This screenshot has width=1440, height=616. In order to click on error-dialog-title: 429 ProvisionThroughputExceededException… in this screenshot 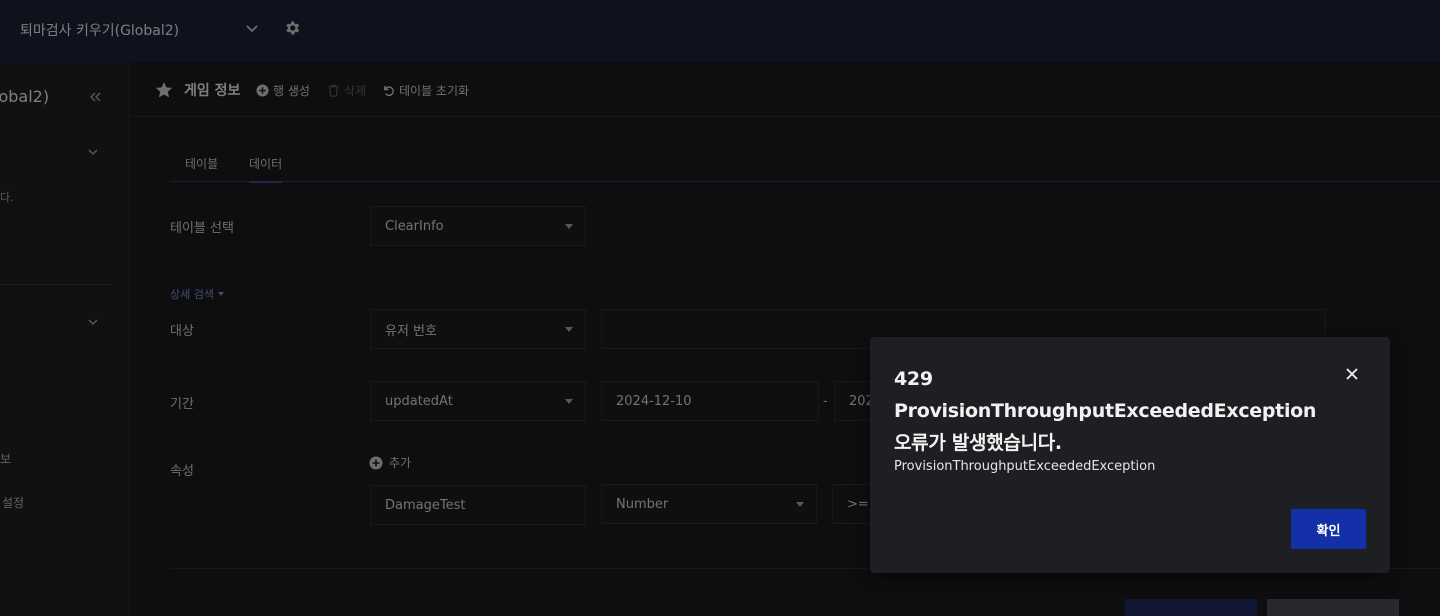, I will do `click(1105, 411)`.